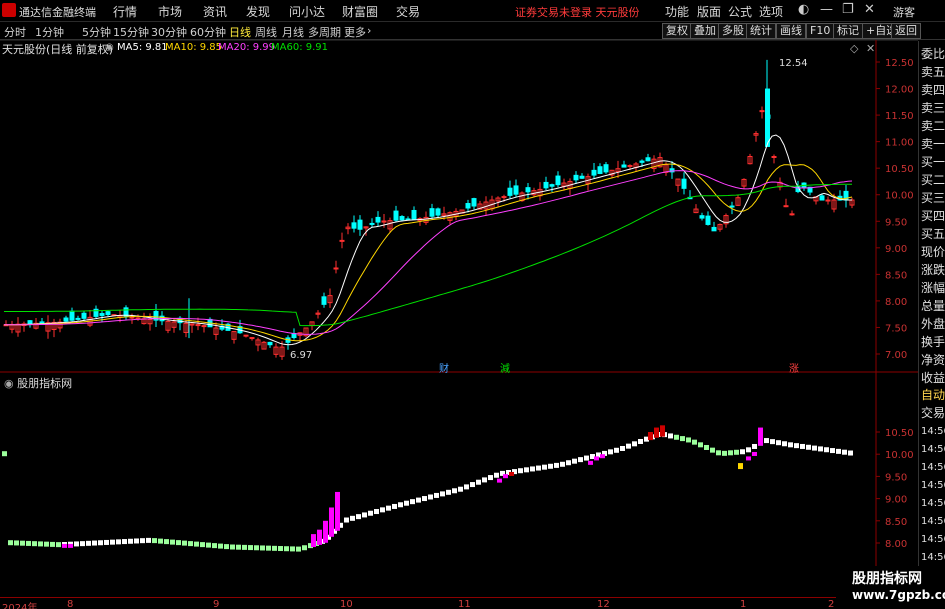 This screenshot has height=609, width=945. What do you see at coordinates (933, 144) in the screenshot?
I see `quote-sell1: 卖一` at bounding box center [933, 144].